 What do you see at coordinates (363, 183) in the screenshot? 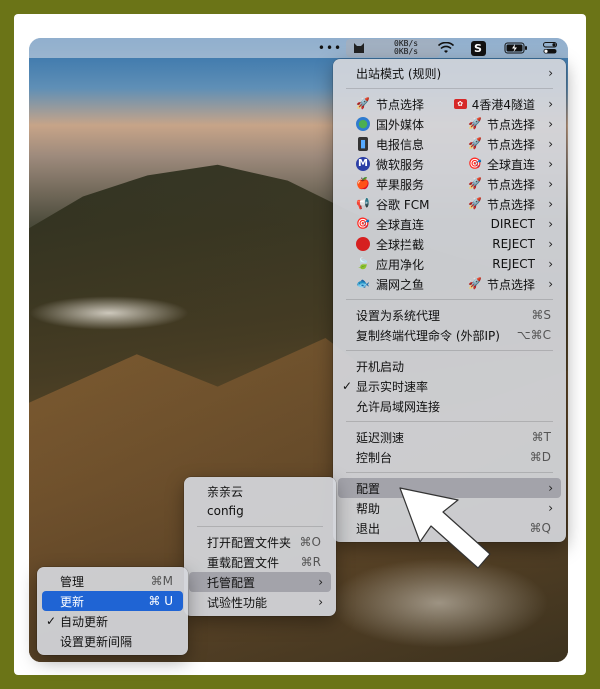
I see `apple-icon: 🍎` at bounding box center [363, 183].